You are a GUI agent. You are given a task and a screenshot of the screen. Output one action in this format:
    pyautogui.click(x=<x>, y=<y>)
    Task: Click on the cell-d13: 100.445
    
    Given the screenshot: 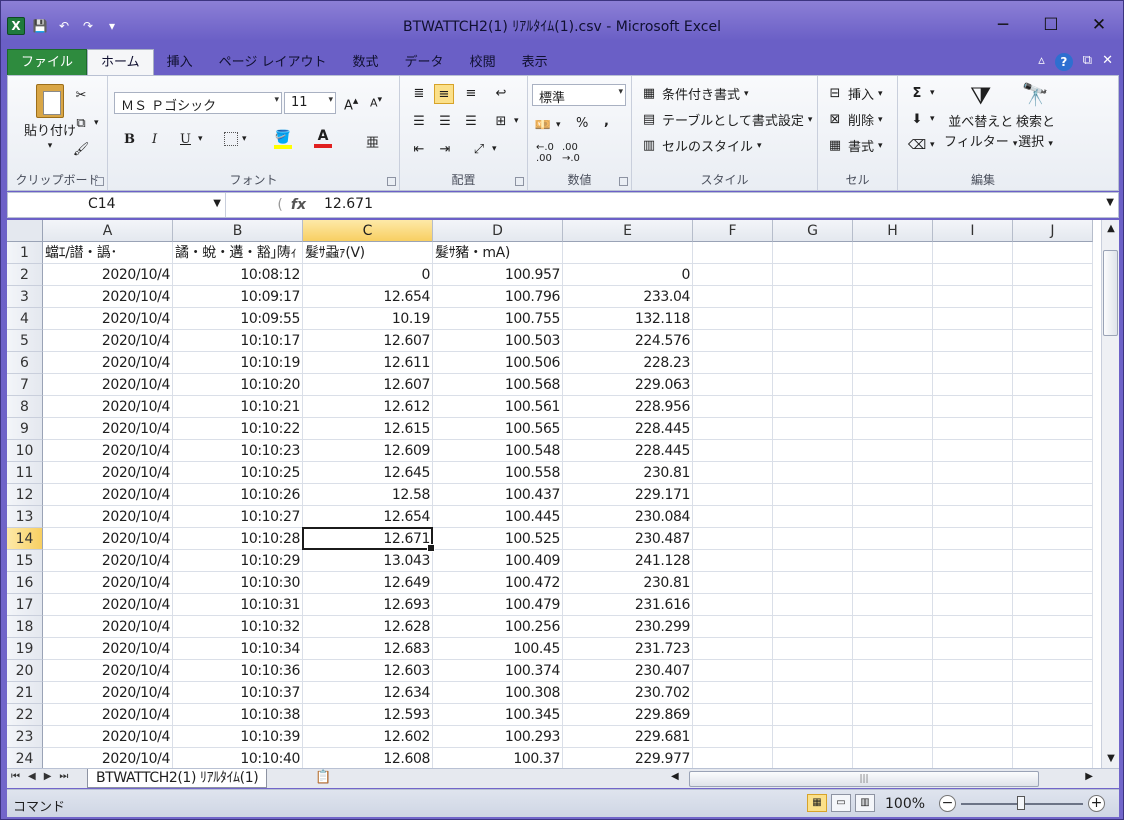 What is the action you would take?
    pyautogui.click(x=498, y=517)
    